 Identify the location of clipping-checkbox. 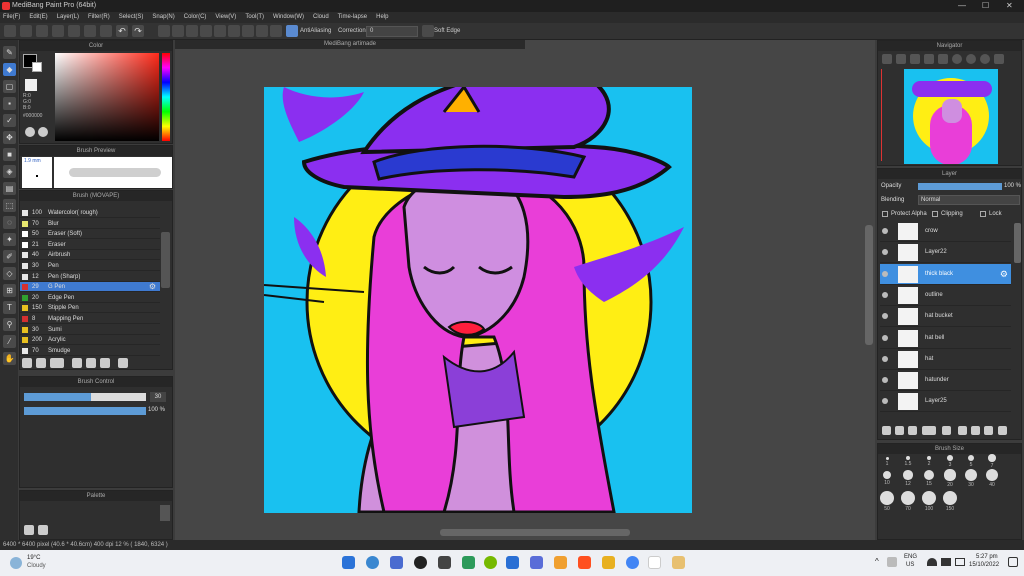
(935, 214).